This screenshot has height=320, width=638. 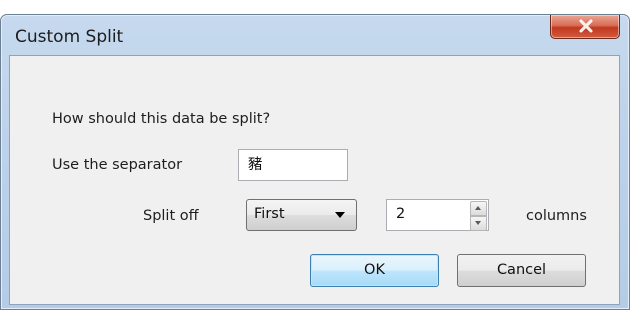 I want to click on separator-input: 豬, so click(x=293, y=165).